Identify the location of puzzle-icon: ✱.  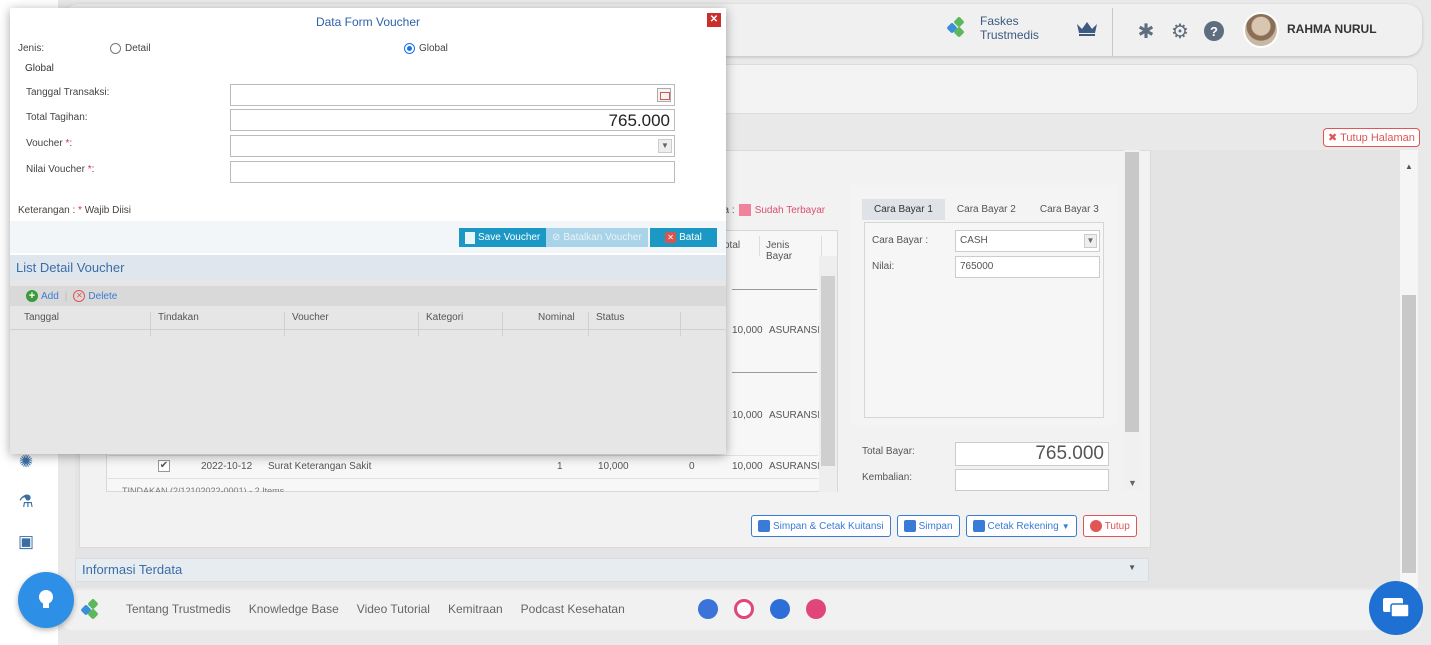
(1146, 32).